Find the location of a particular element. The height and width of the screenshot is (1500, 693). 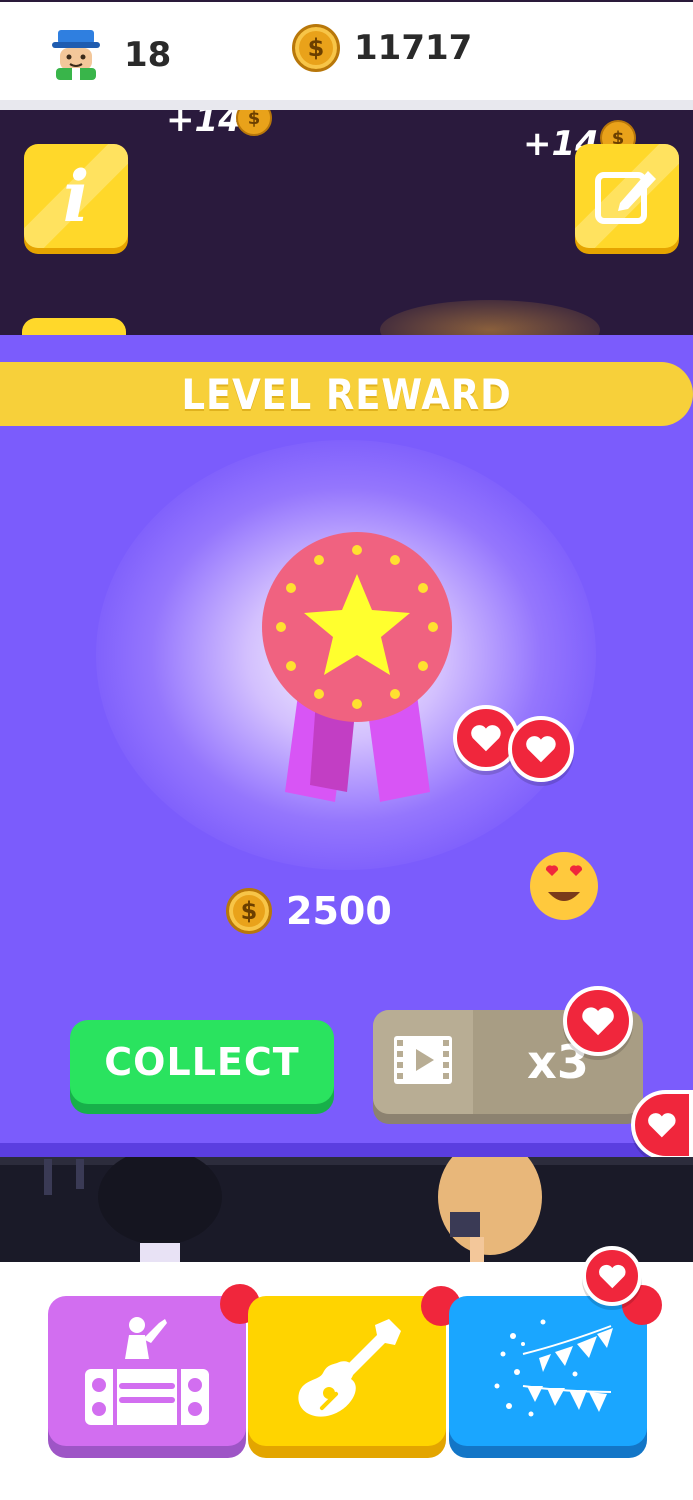

collect-label: COLLECT is located at coordinates (202, 1062).